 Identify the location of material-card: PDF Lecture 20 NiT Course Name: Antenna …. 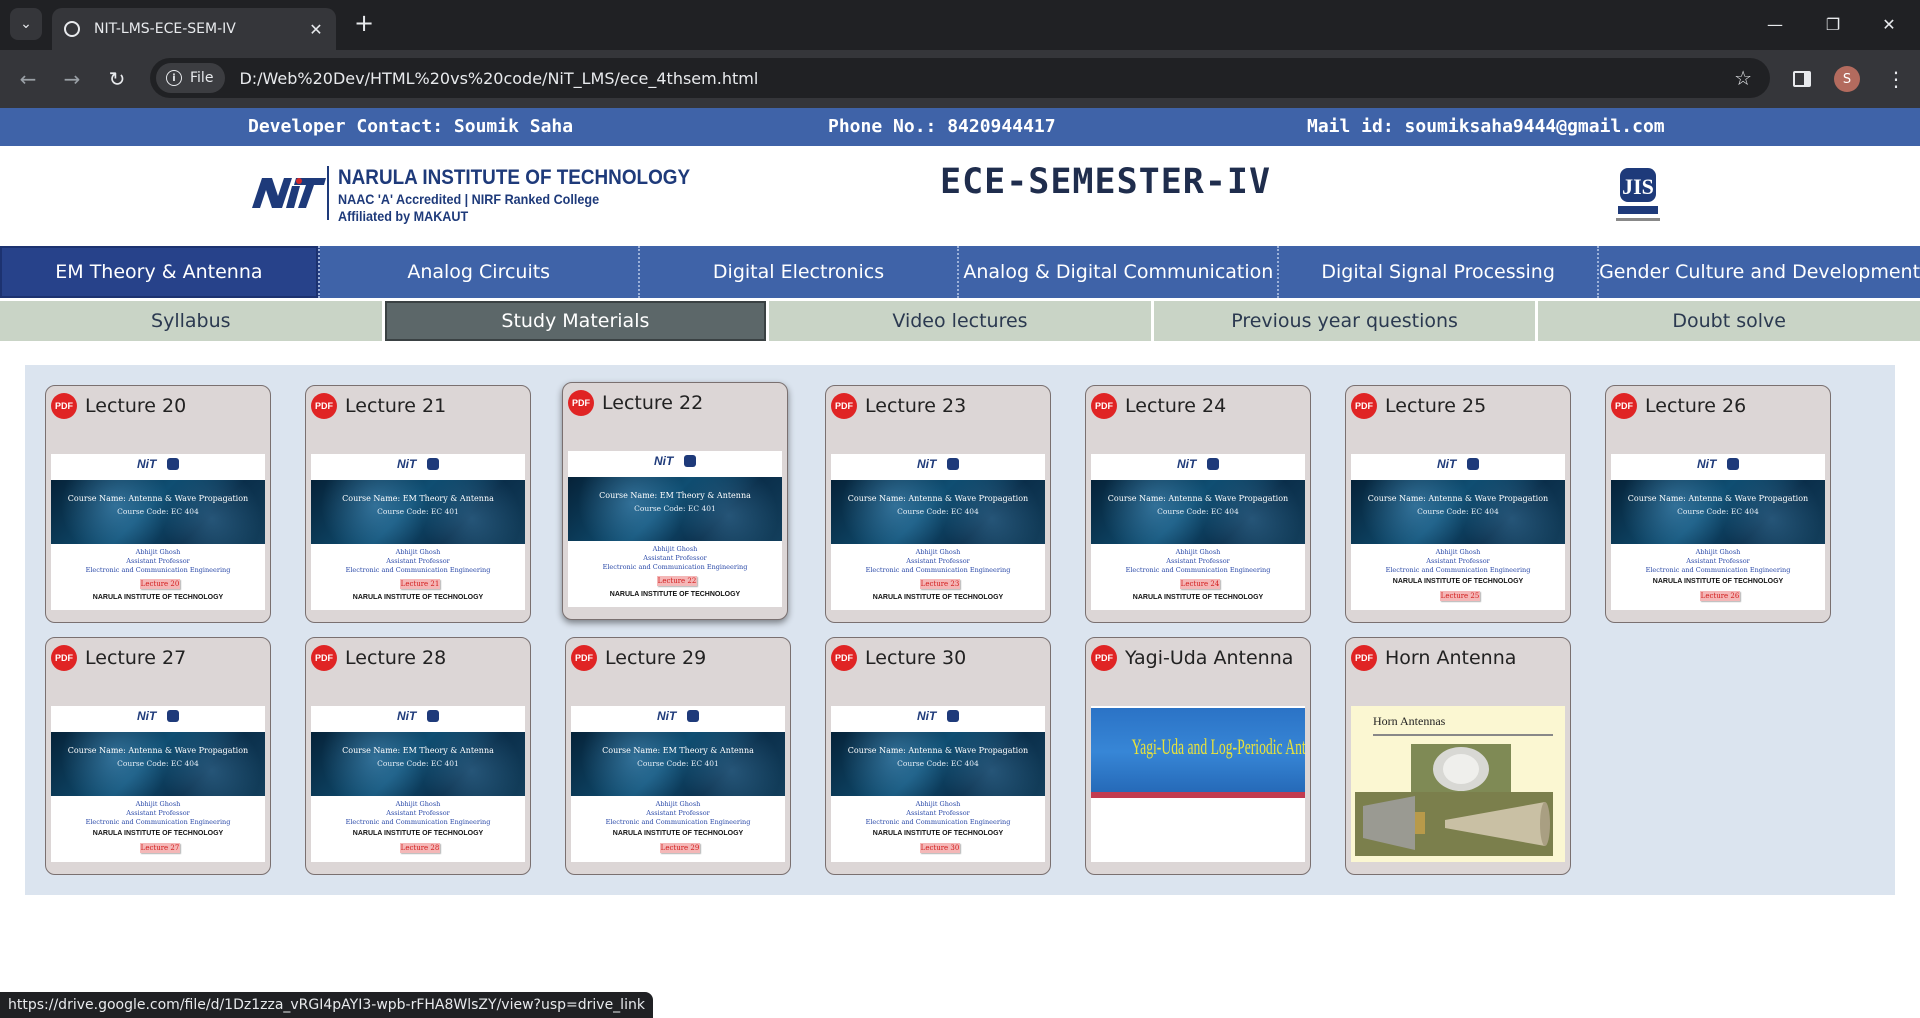
(158, 504).